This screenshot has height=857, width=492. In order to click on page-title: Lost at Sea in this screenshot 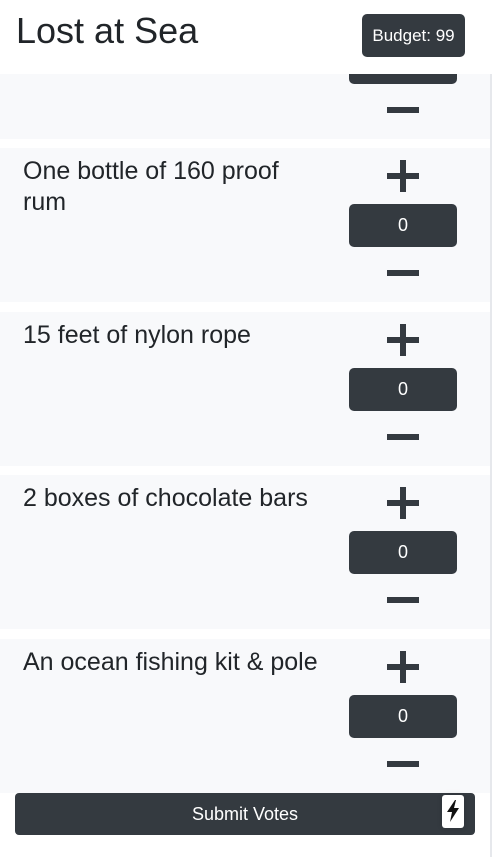, I will do `click(107, 30)`.